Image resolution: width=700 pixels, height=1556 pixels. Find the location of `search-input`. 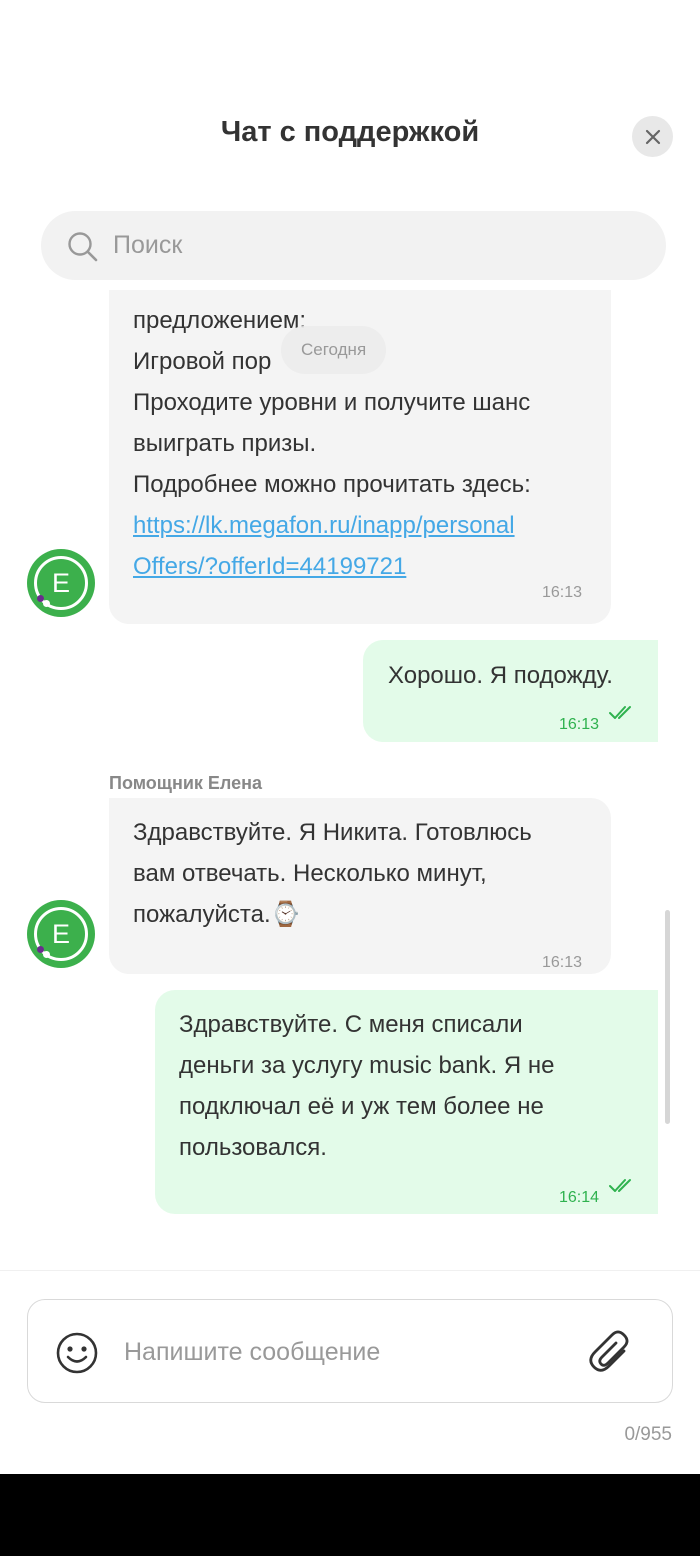

search-input is located at coordinates (373, 245).